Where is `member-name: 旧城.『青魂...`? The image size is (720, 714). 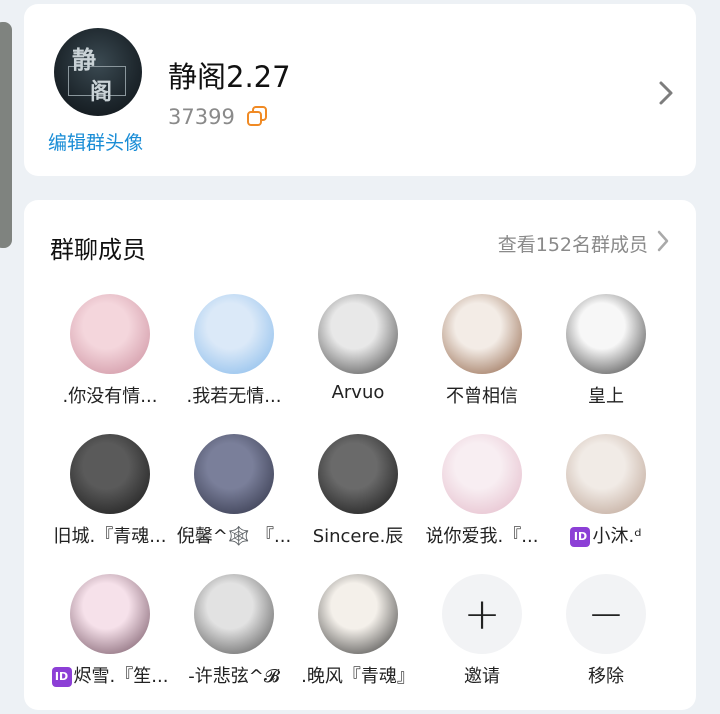
member-name: 旧城.『青魂... is located at coordinates (110, 535).